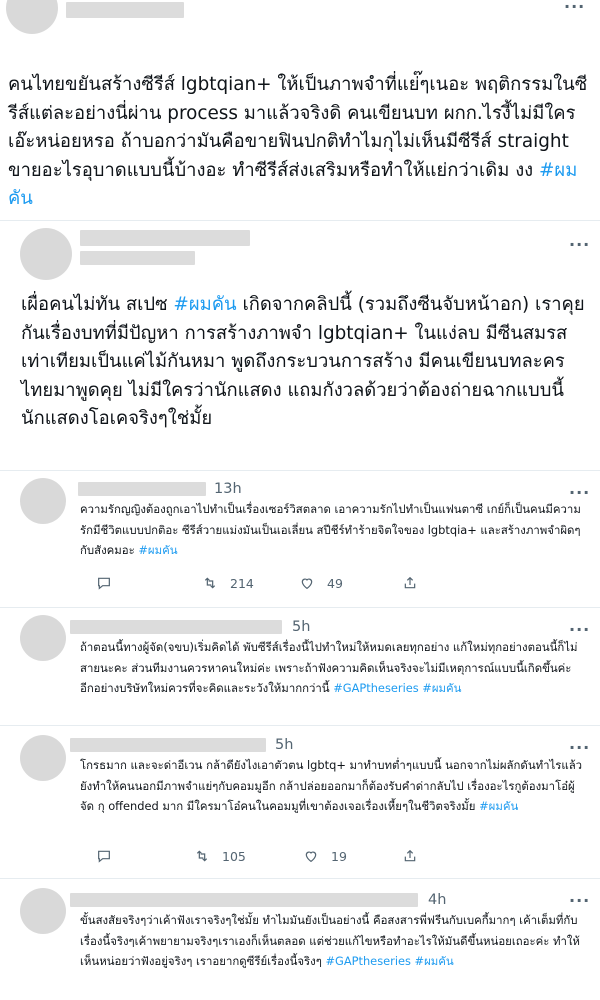 This screenshot has width=600, height=1000. I want to click on retweet-button: 214, so click(228, 583).